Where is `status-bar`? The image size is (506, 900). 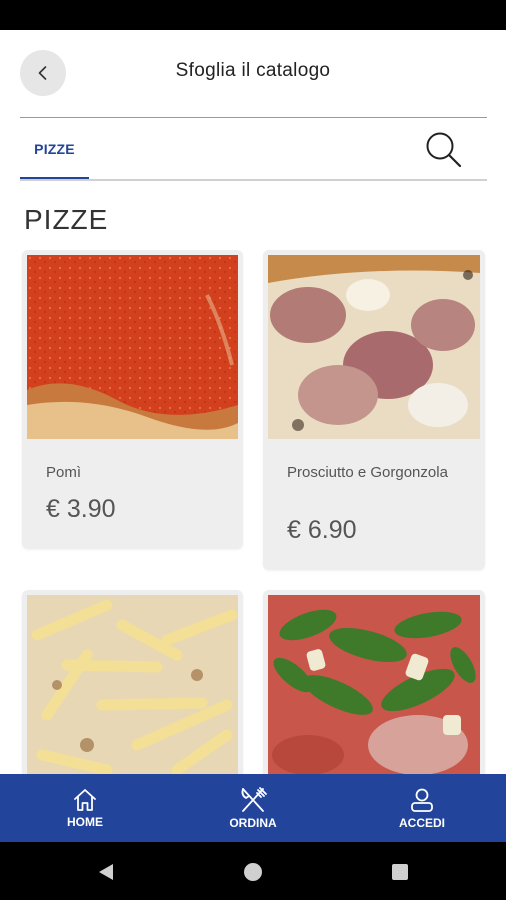
status-bar is located at coordinates (253, 15).